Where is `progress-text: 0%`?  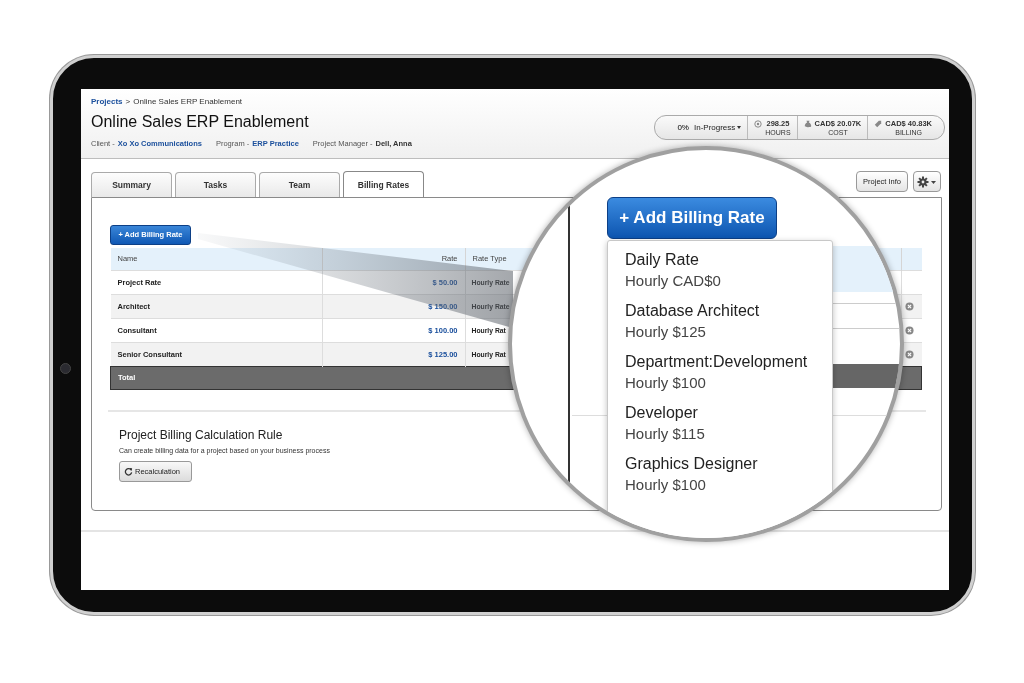 progress-text: 0% is located at coordinates (683, 127).